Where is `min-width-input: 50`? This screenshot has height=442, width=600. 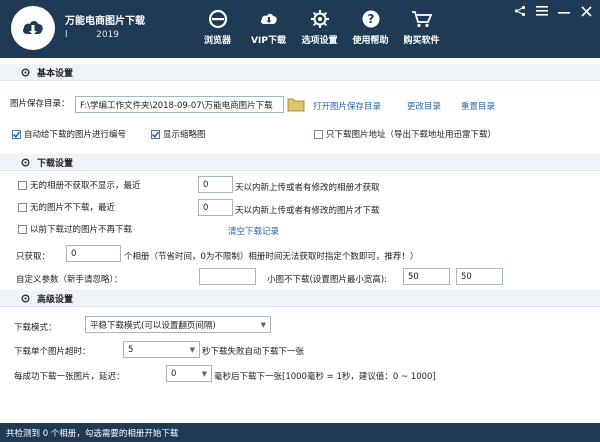
min-width-input: 50 is located at coordinates (426, 276).